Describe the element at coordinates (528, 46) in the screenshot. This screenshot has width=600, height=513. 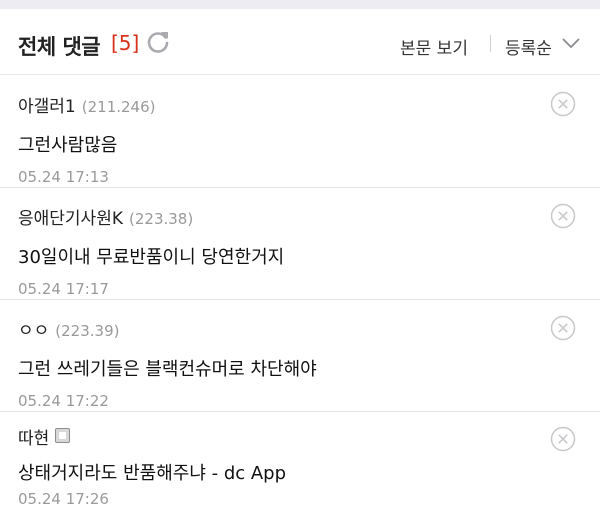
I see `sort-dropdown: 등록순` at that location.